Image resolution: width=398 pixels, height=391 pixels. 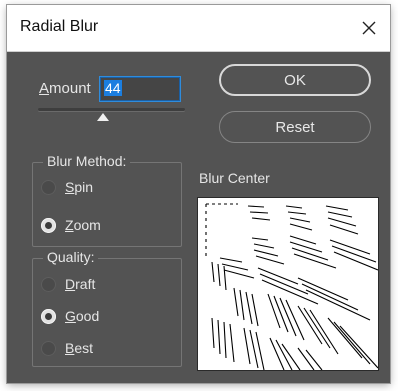 What do you see at coordinates (113, 88) in the screenshot?
I see `amount-value: 44` at bounding box center [113, 88].